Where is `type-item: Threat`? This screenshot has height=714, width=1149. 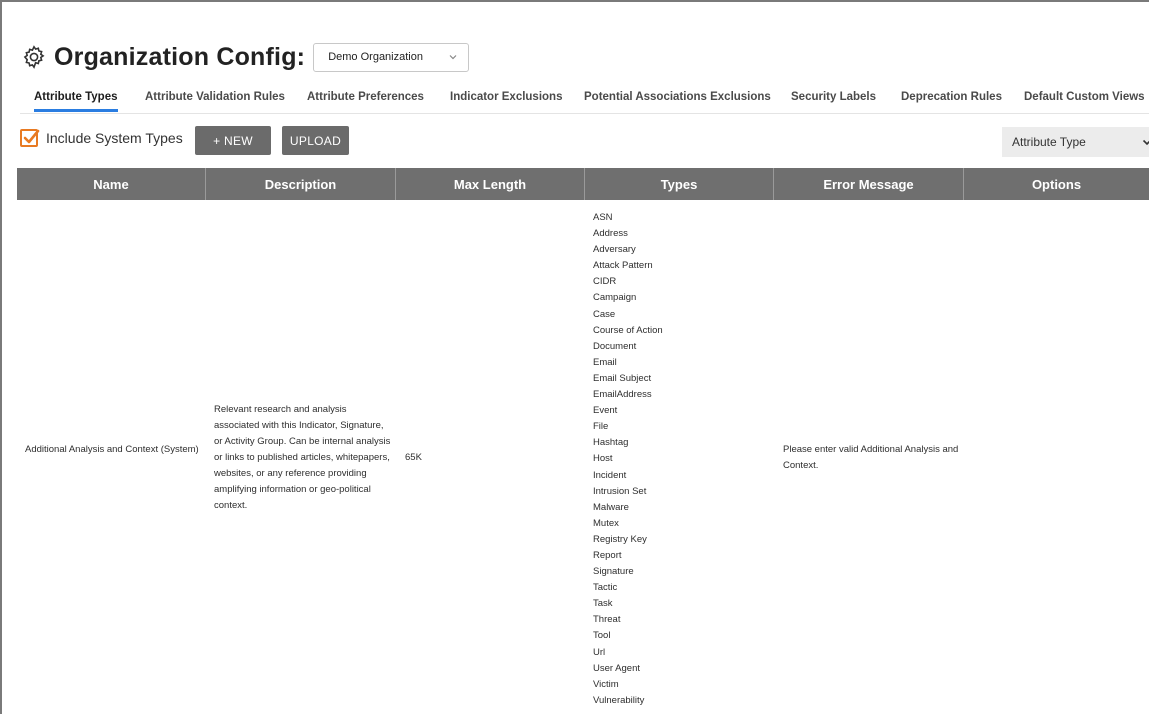
type-item: Threat is located at coordinates (607, 620).